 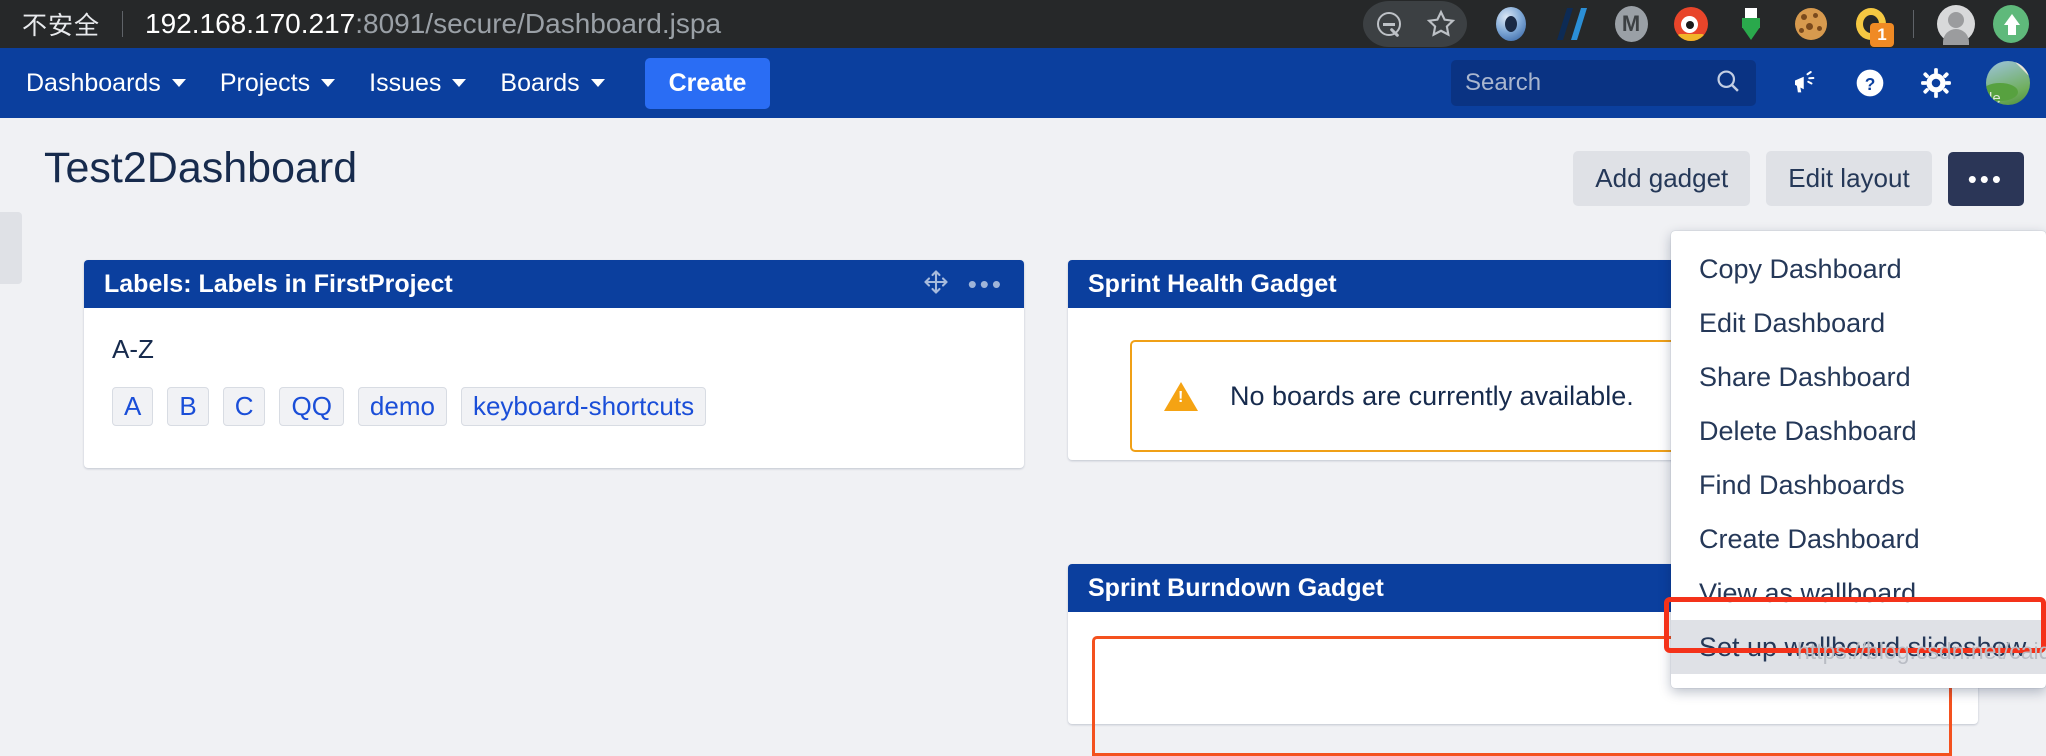 What do you see at coordinates (2008, 83) in the screenshot?
I see `profile-avatar: le` at bounding box center [2008, 83].